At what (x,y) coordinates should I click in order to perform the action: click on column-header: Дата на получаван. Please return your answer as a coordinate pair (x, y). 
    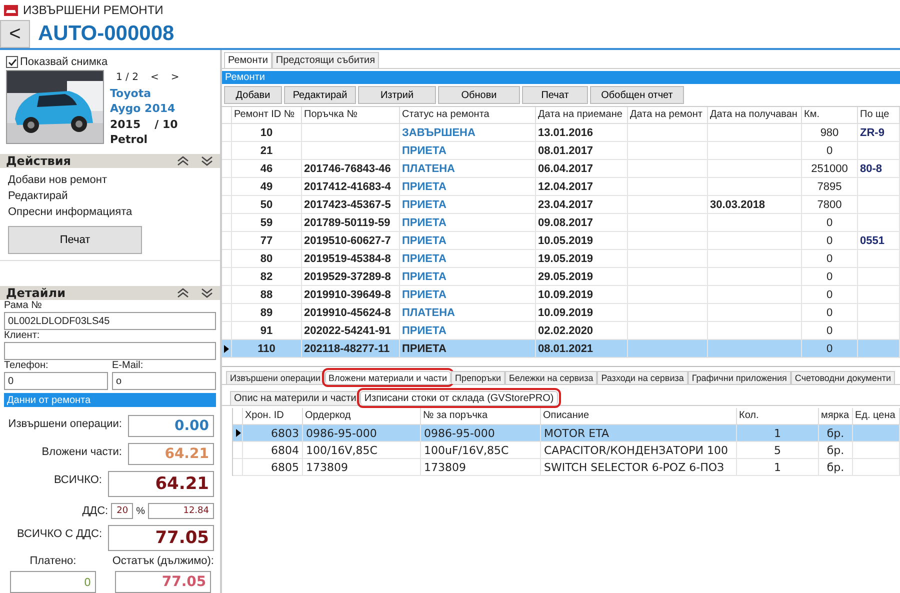
    Looking at the image, I should click on (755, 115).